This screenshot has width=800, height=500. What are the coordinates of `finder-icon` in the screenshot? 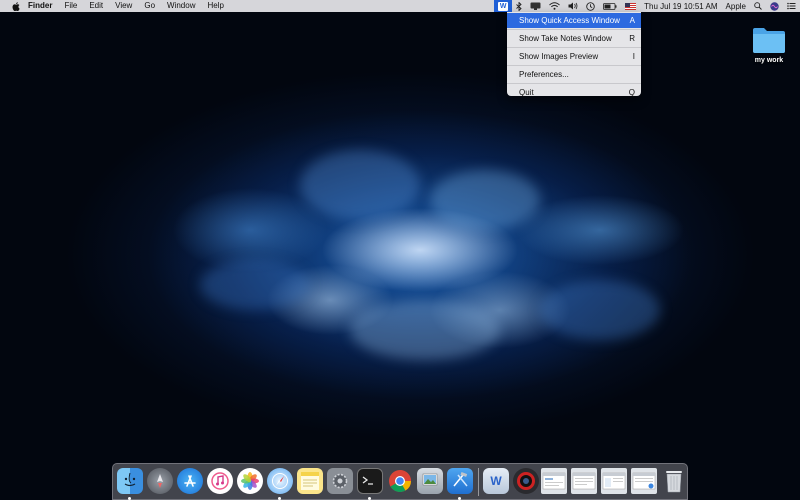 It's located at (130, 481).